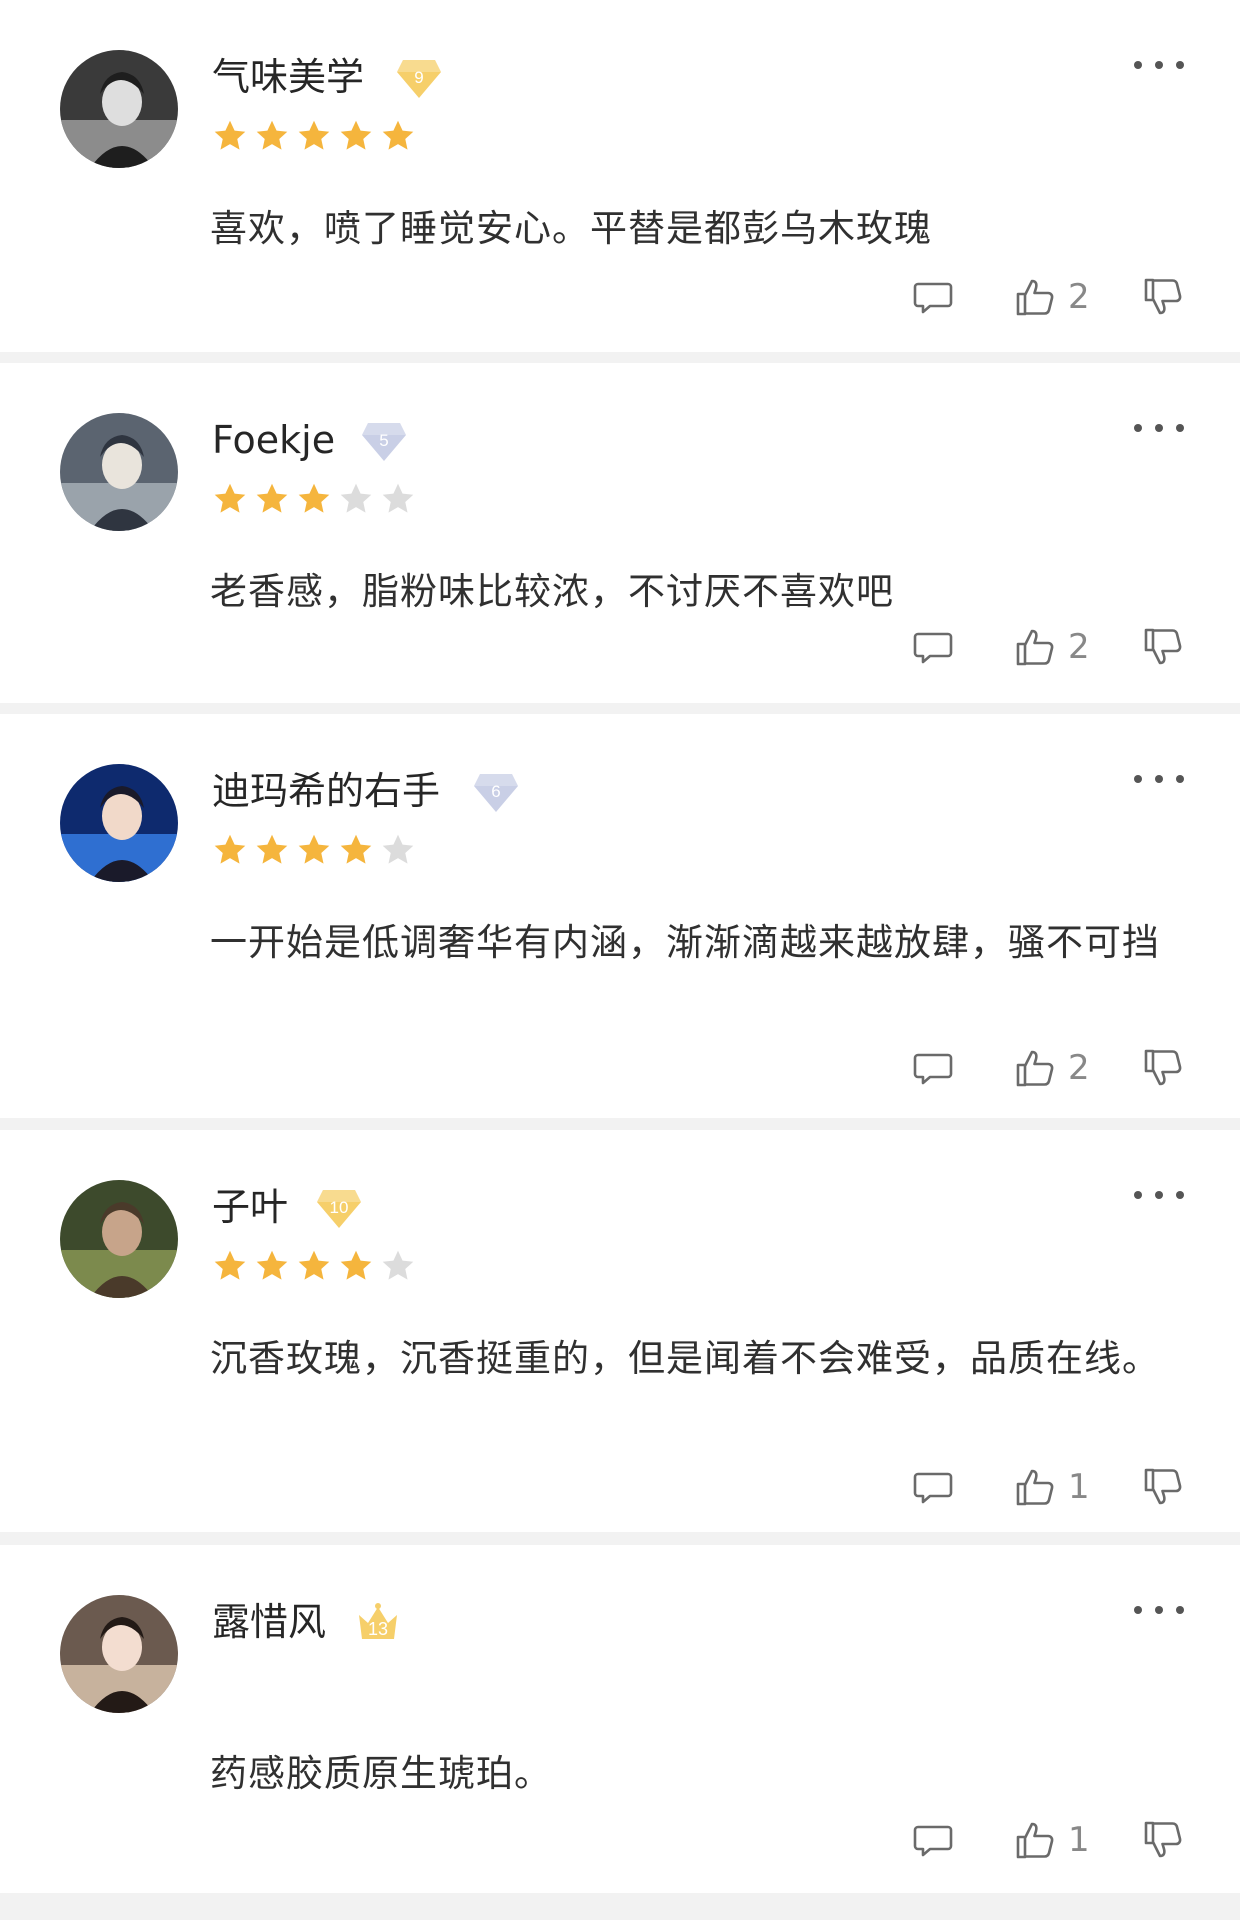  What do you see at coordinates (571, 228) in the screenshot?
I see `review-text: 喜欢，喷了睡觉安心。平替是都彭乌木玫瑰` at bounding box center [571, 228].